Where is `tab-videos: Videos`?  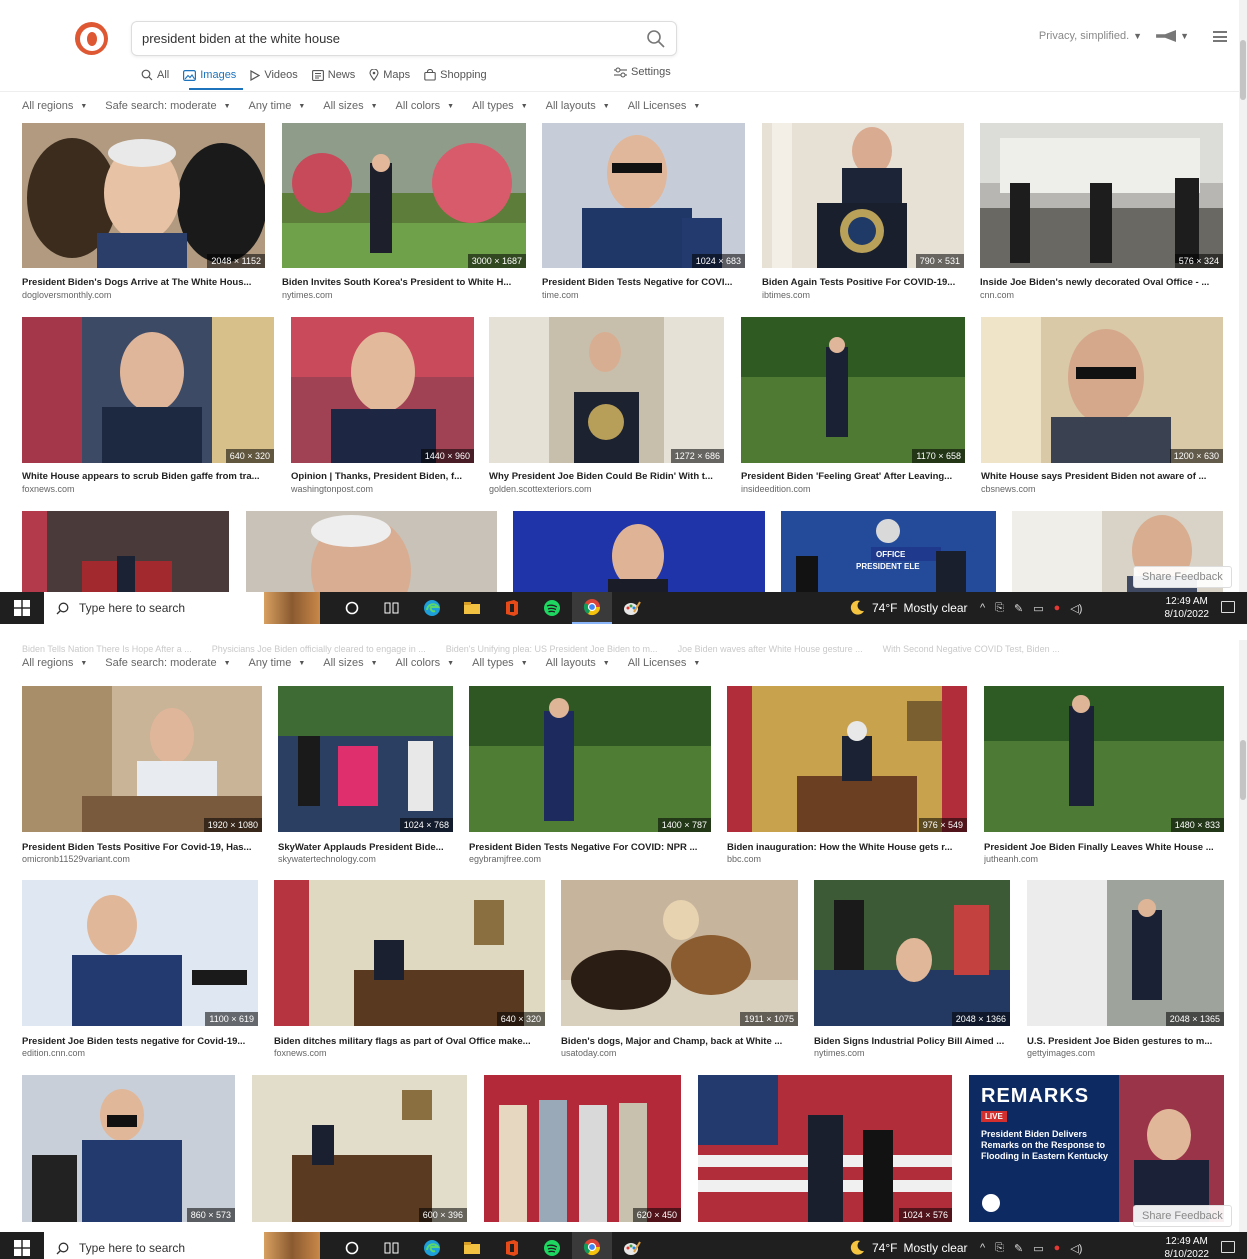
tab-videos: Videos is located at coordinates (274, 75).